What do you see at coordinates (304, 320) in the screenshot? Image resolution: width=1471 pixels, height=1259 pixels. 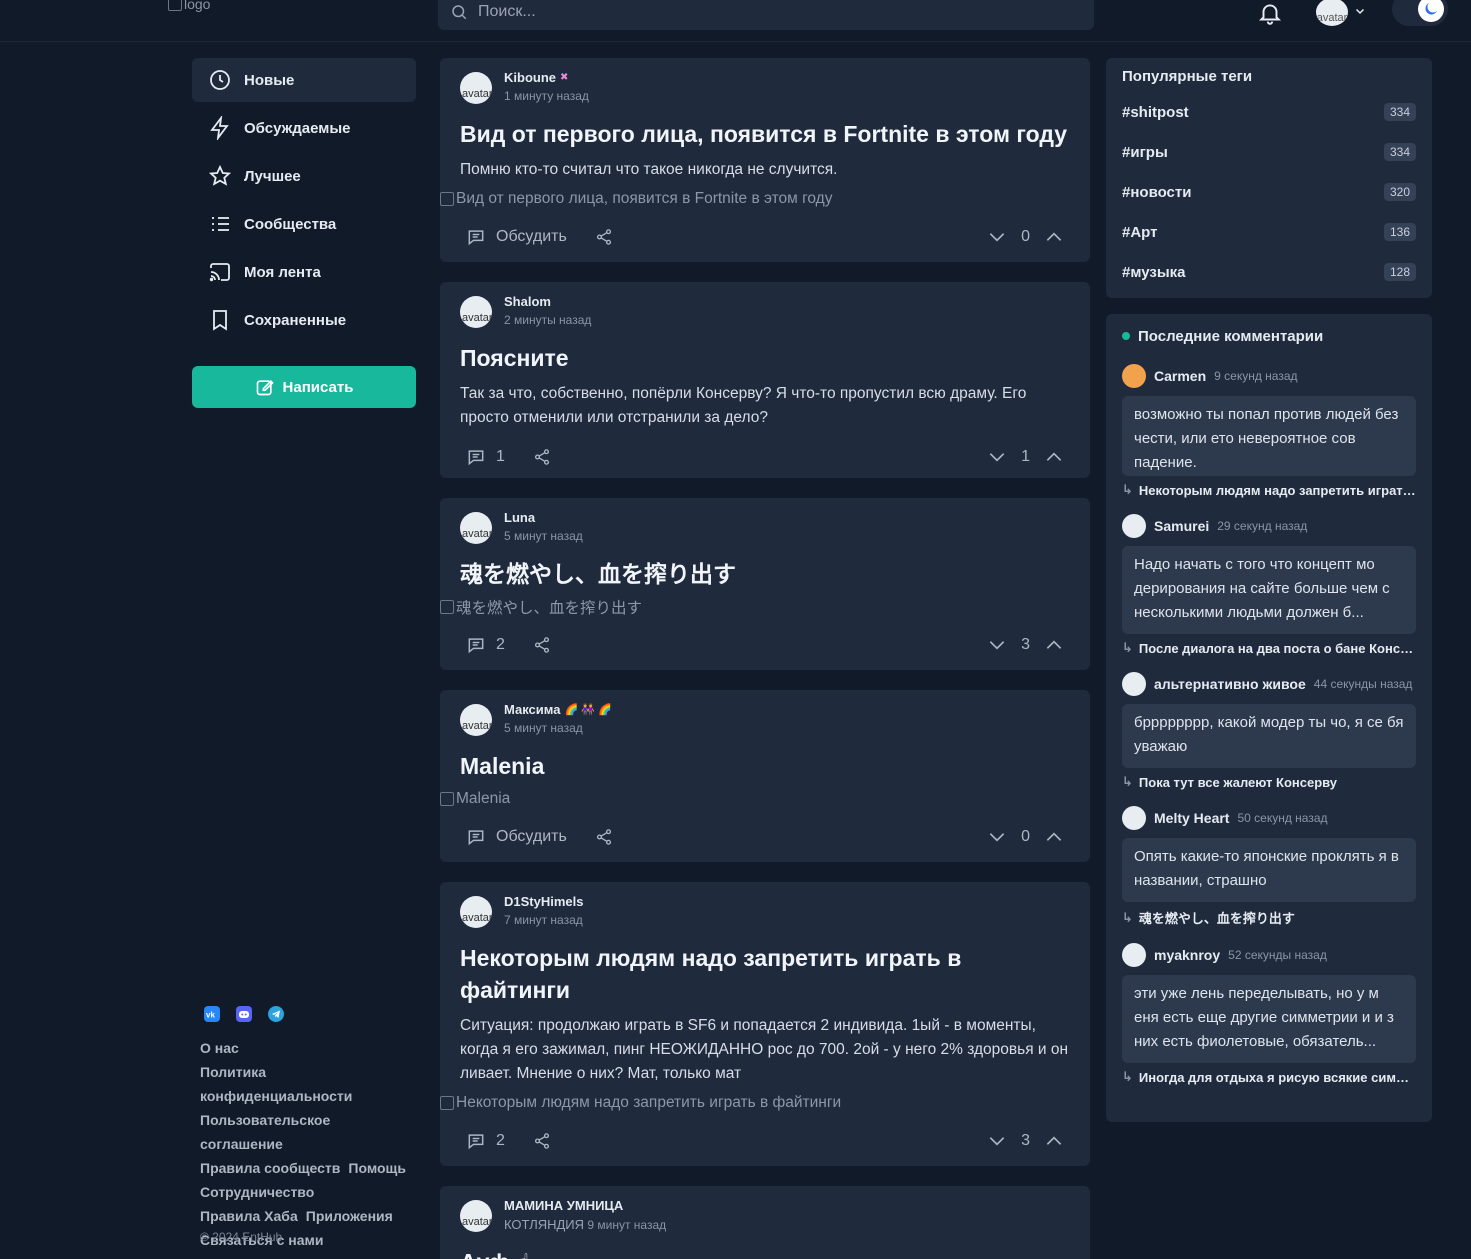 I see `sidebar-item-saved: Сохраненные` at bounding box center [304, 320].